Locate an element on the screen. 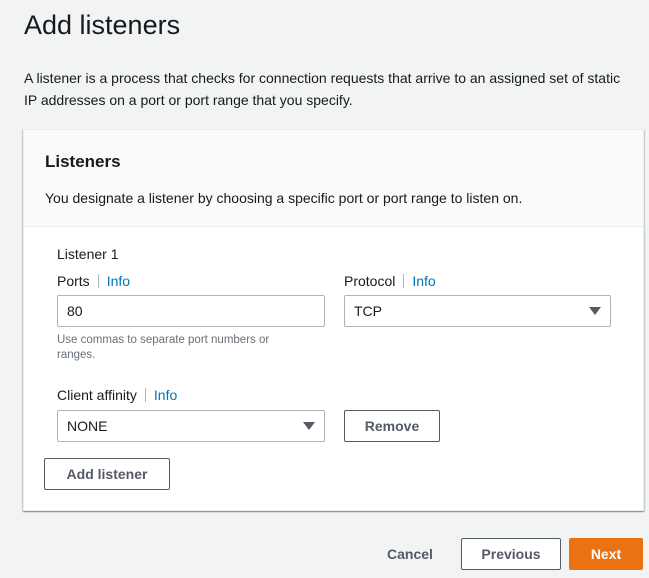  protocol-label-row: Protocol Info is located at coordinates (390, 281).